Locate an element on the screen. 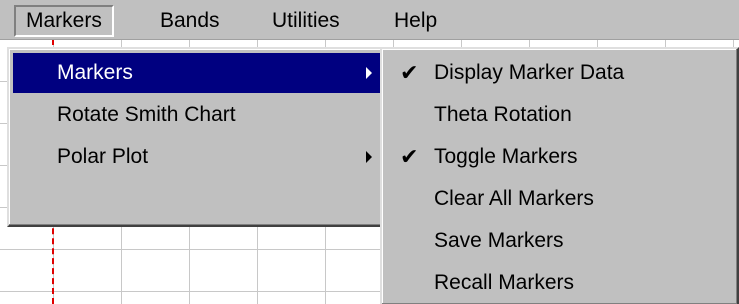 This screenshot has width=739, height=304. submenu-item-recall-markers: Recall Markers is located at coordinates (559, 283).